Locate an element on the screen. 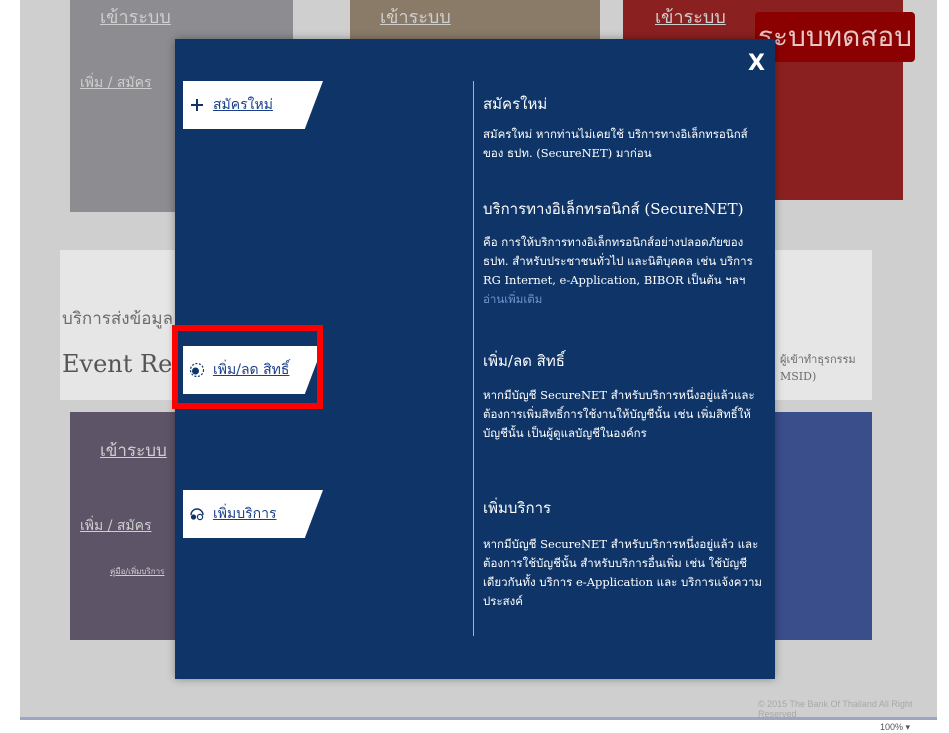  chevron-down-icon: ▾ is located at coordinates (908, 727).